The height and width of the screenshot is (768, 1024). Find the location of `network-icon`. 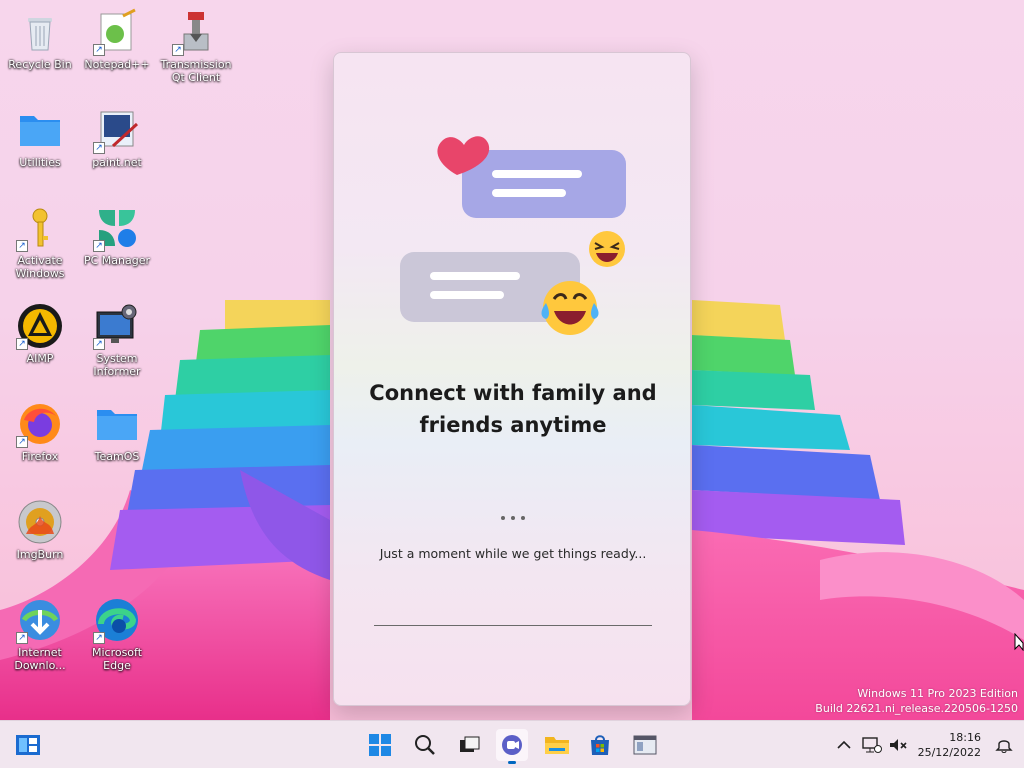

network-icon is located at coordinates (872, 745).